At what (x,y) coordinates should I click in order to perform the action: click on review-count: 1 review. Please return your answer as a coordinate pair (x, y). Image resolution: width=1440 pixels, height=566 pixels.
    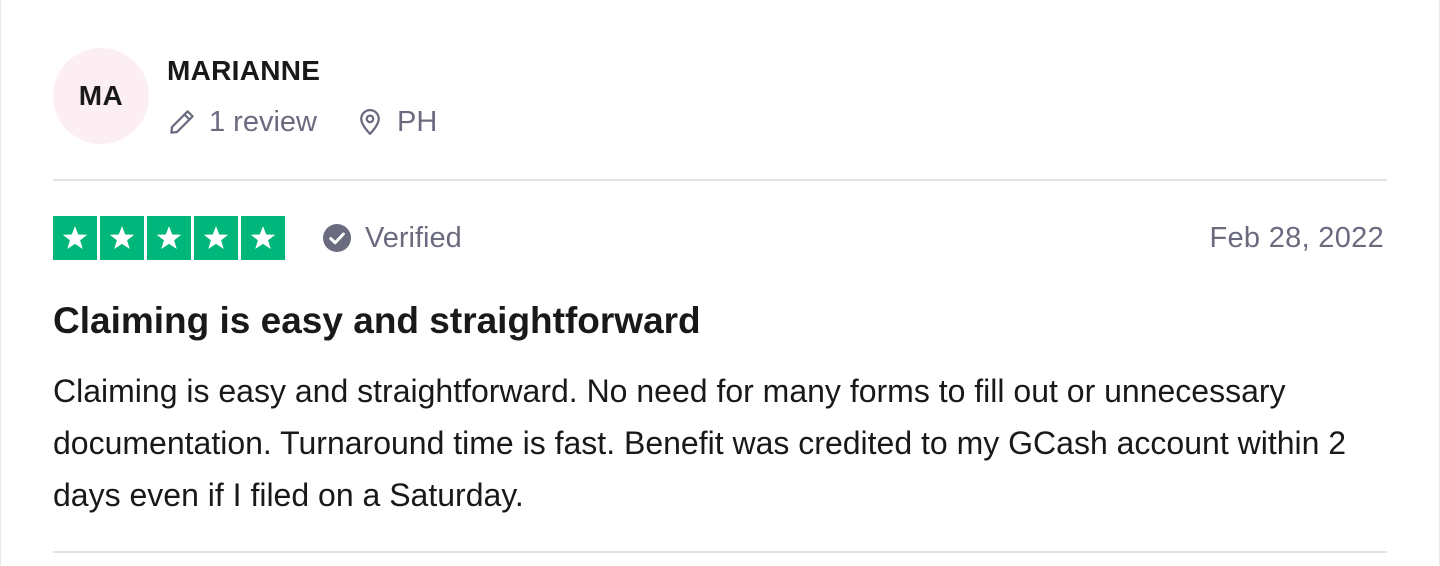
    Looking at the image, I should click on (242, 122).